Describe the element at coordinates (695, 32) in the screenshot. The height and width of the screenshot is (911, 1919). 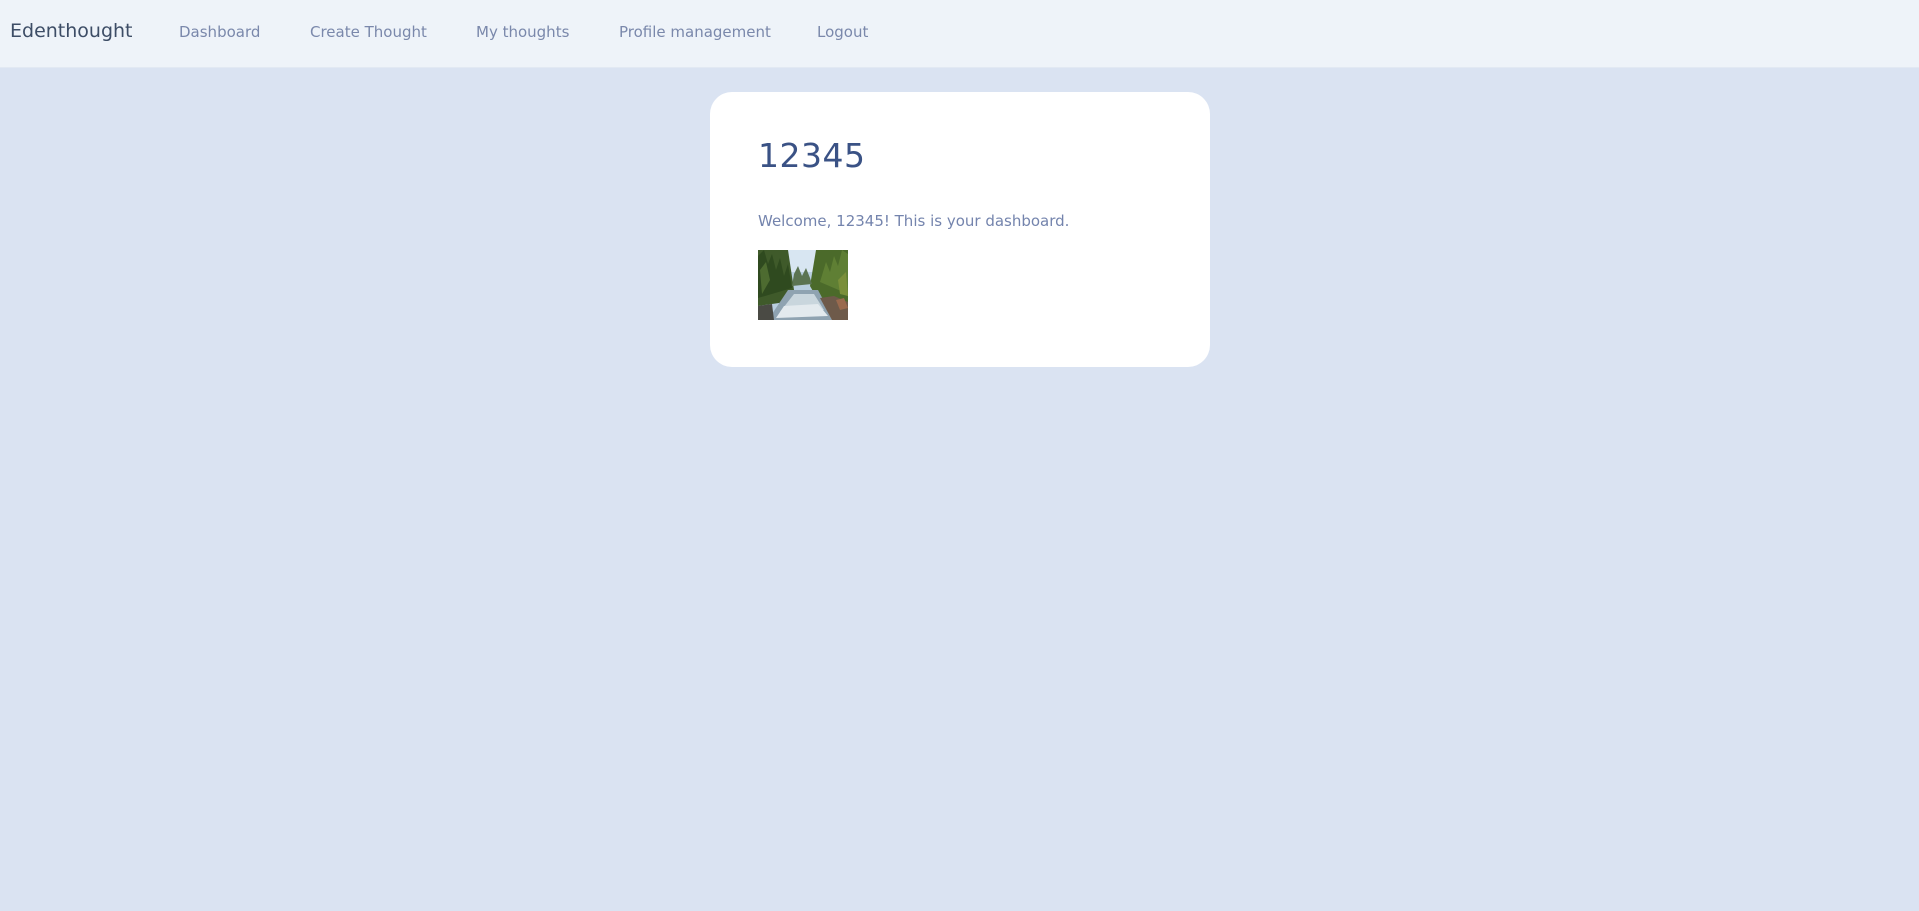
I see `nav-link-profile-management: Profile management` at that location.